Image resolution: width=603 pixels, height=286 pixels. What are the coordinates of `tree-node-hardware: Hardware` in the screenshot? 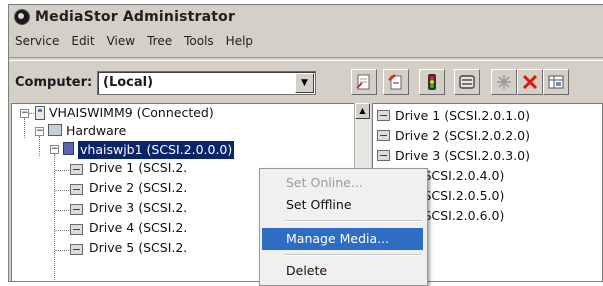 It's located at (96, 130).